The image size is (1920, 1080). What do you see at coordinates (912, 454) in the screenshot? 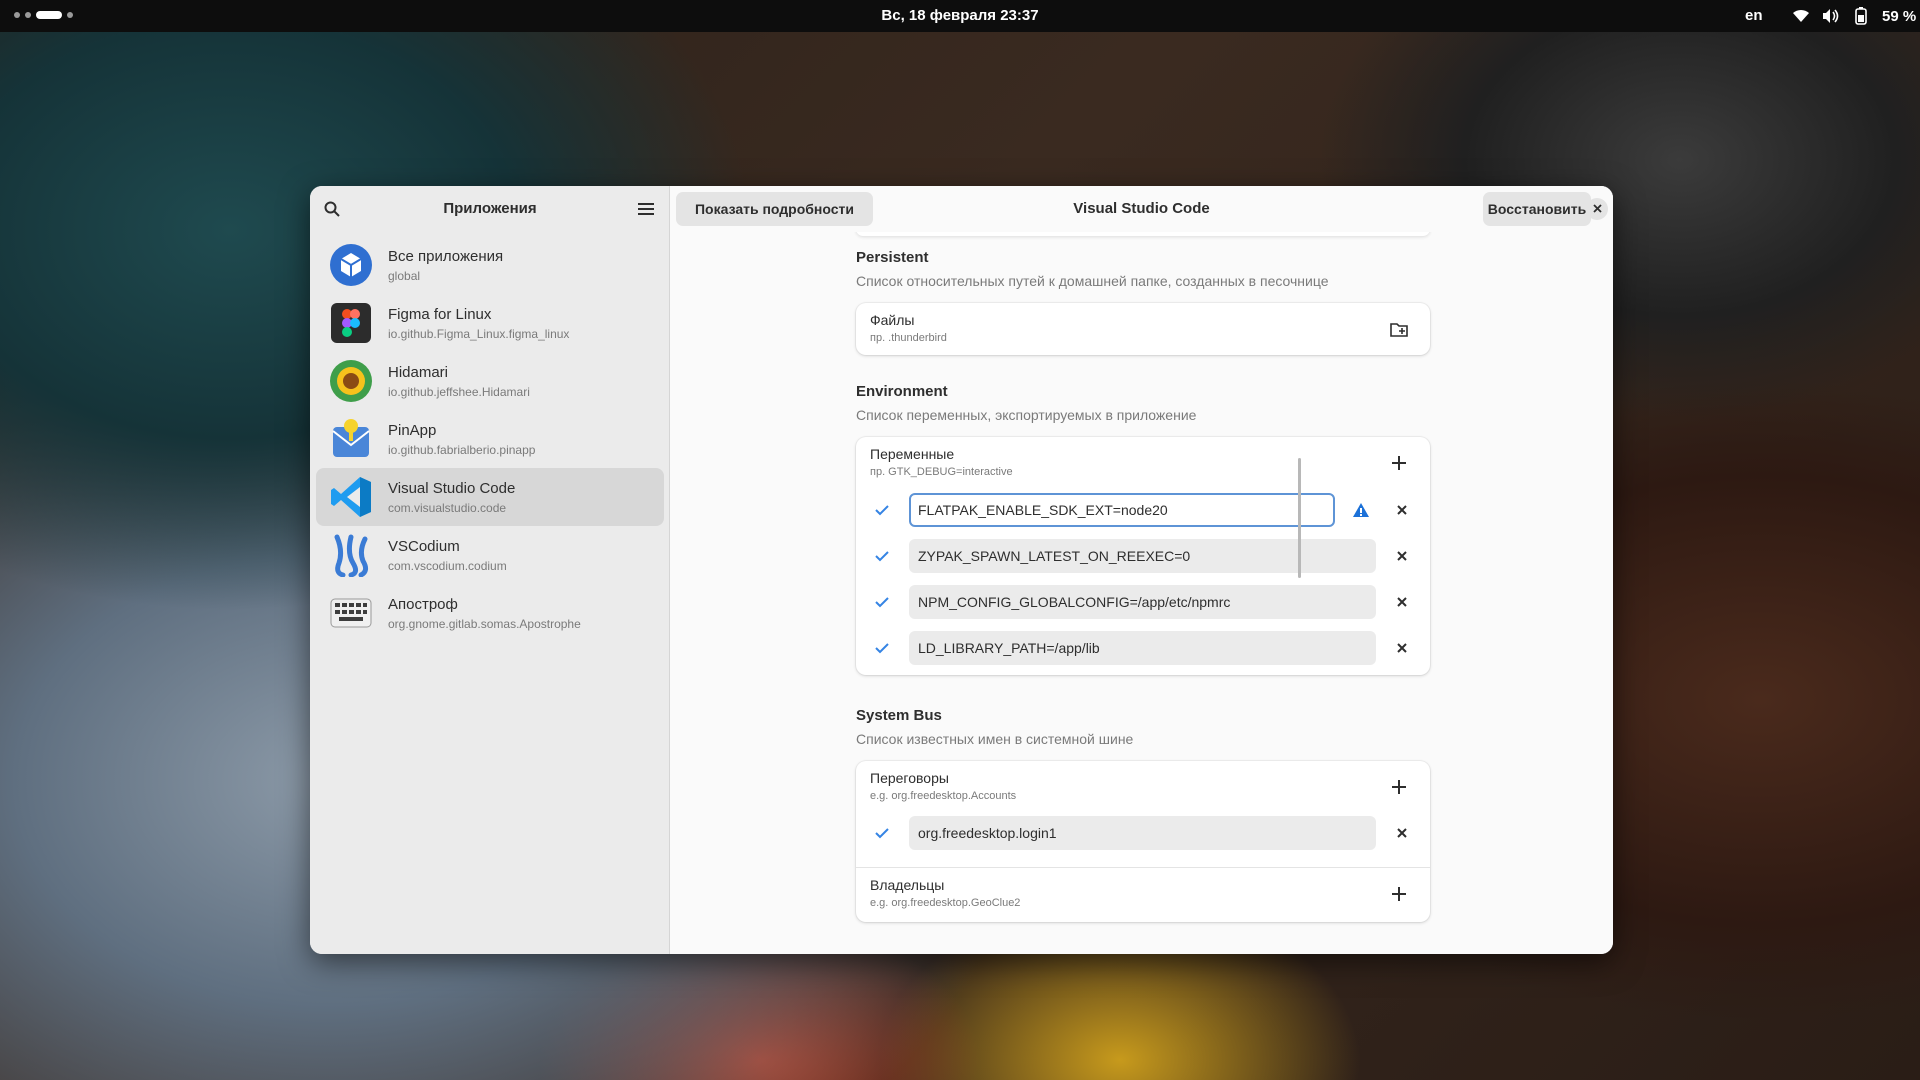
I see `variables-row-title: Переменные` at bounding box center [912, 454].